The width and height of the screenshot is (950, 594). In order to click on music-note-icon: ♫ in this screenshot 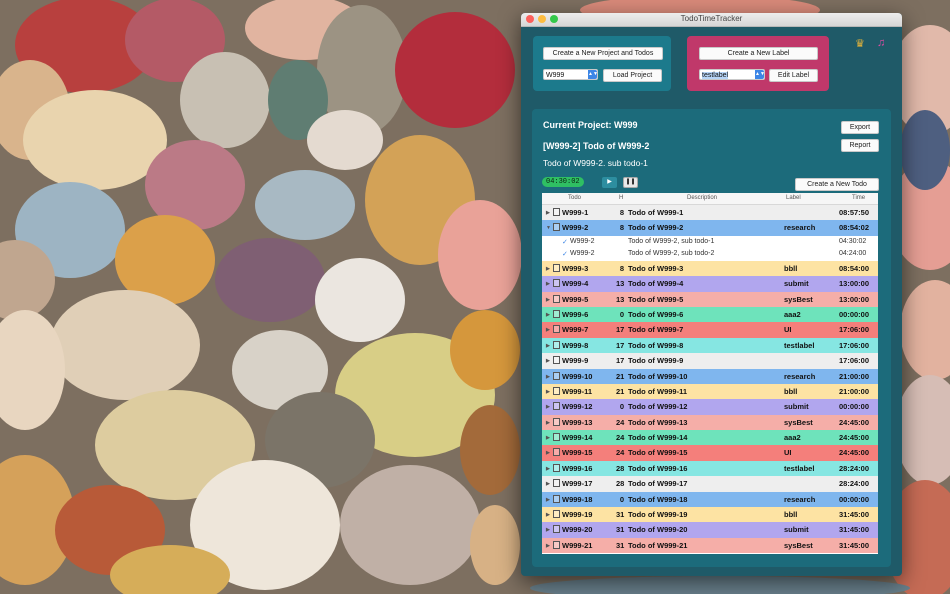, I will do `click(881, 43)`.